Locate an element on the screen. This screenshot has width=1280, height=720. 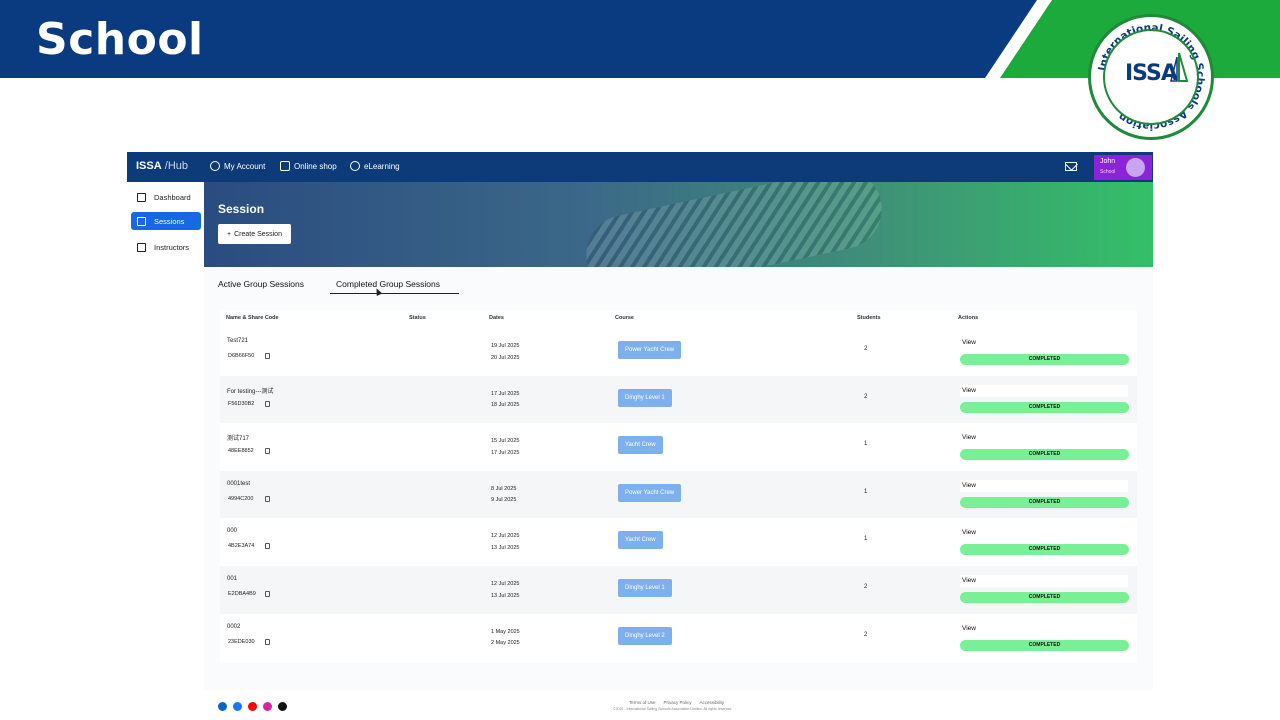
footer-link-privacy: Privacy Policy is located at coordinates (678, 702).